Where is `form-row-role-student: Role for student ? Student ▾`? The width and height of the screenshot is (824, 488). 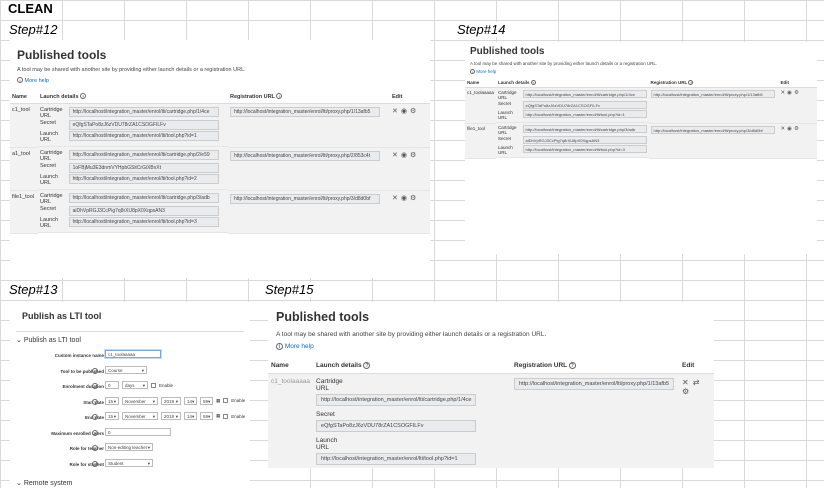 form-row-role-student: Role for student ? Student ▾ is located at coordinates (130, 466).